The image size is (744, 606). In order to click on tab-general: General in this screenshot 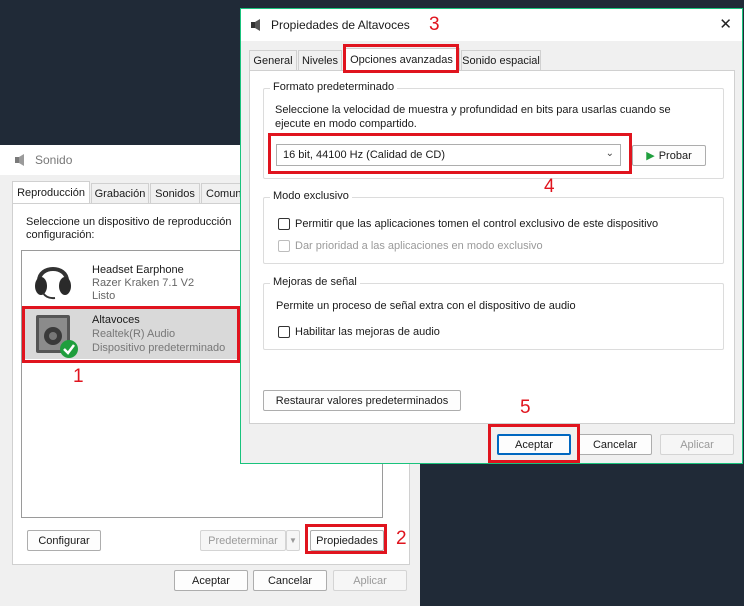, I will do `click(273, 60)`.